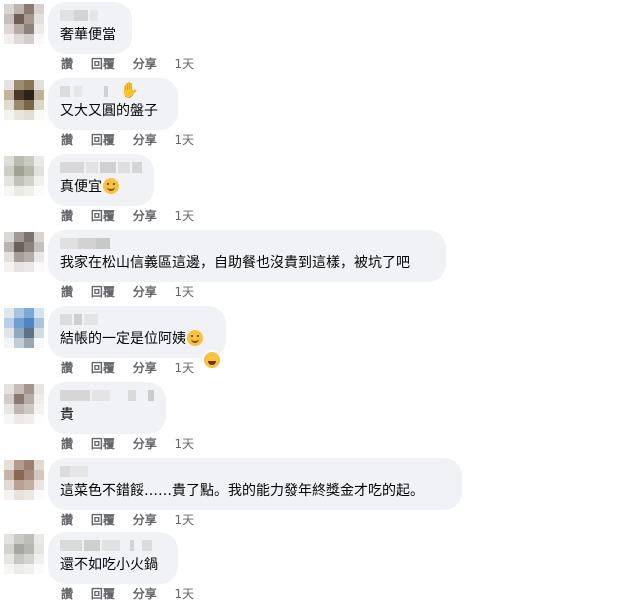 Image resolution: width=643 pixels, height=606 pixels. I want to click on comment-item: 貴 讚 回覆 分享 1天, so click(321, 418).